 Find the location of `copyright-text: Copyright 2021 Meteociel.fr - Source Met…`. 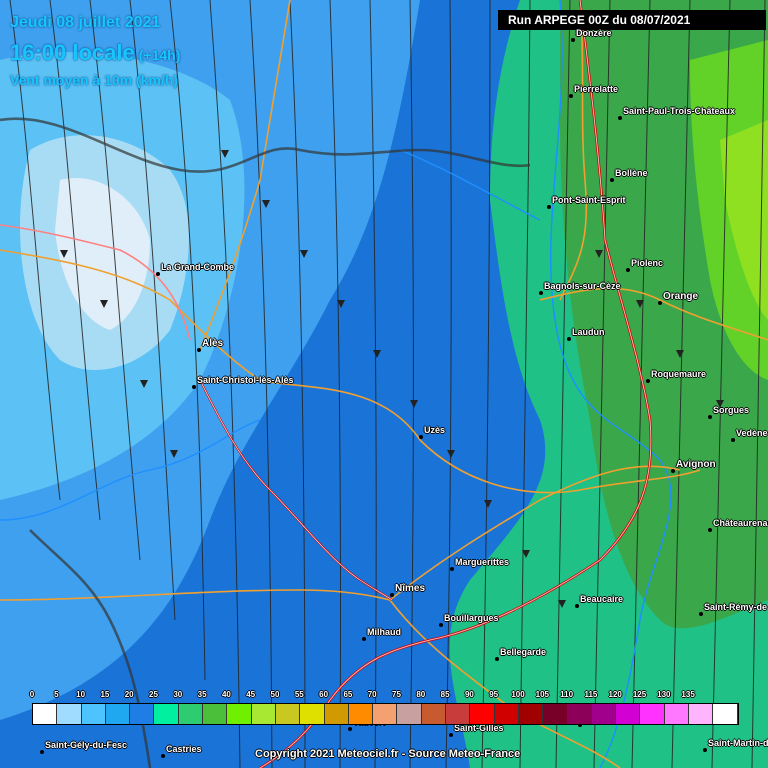

copyright-text: Copyright 2021 Meteociel.fr - Source Met… is located at coordinates (388, 754).